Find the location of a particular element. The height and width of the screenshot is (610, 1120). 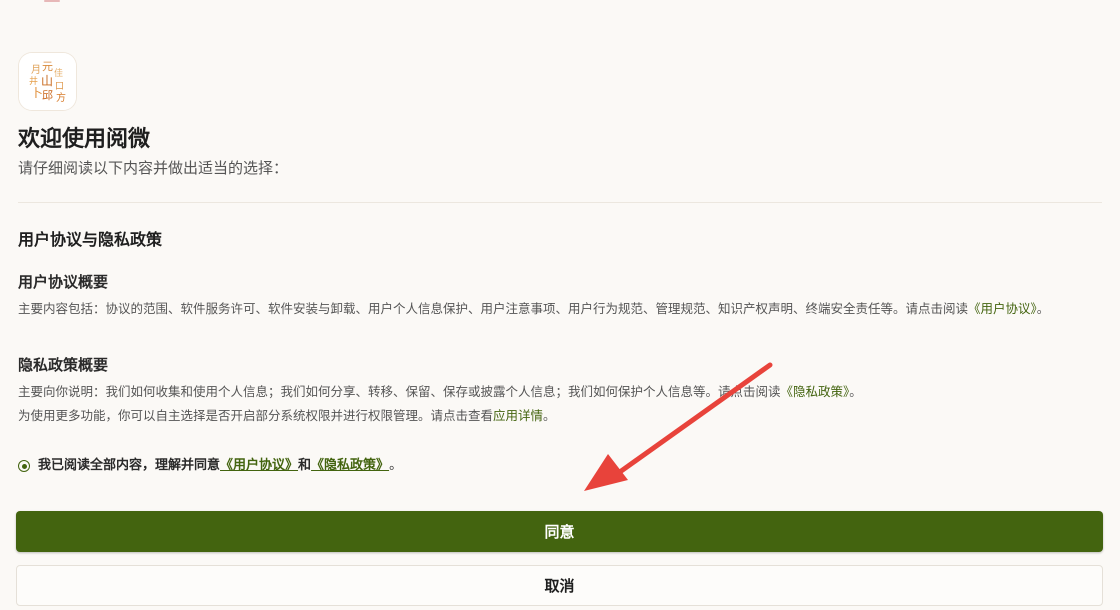

permission-body: 为使用更多功能，你可以自主选择是否开启部分系统权限并进行权限管理。请点击查看 is located at coordinates (256, 415).